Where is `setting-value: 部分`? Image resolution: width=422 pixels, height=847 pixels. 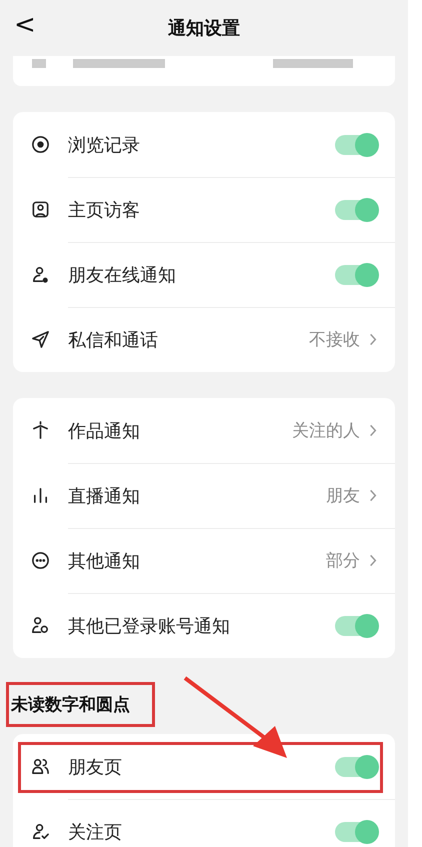 setting-value: 部分 is located at coordinates (343, 560).